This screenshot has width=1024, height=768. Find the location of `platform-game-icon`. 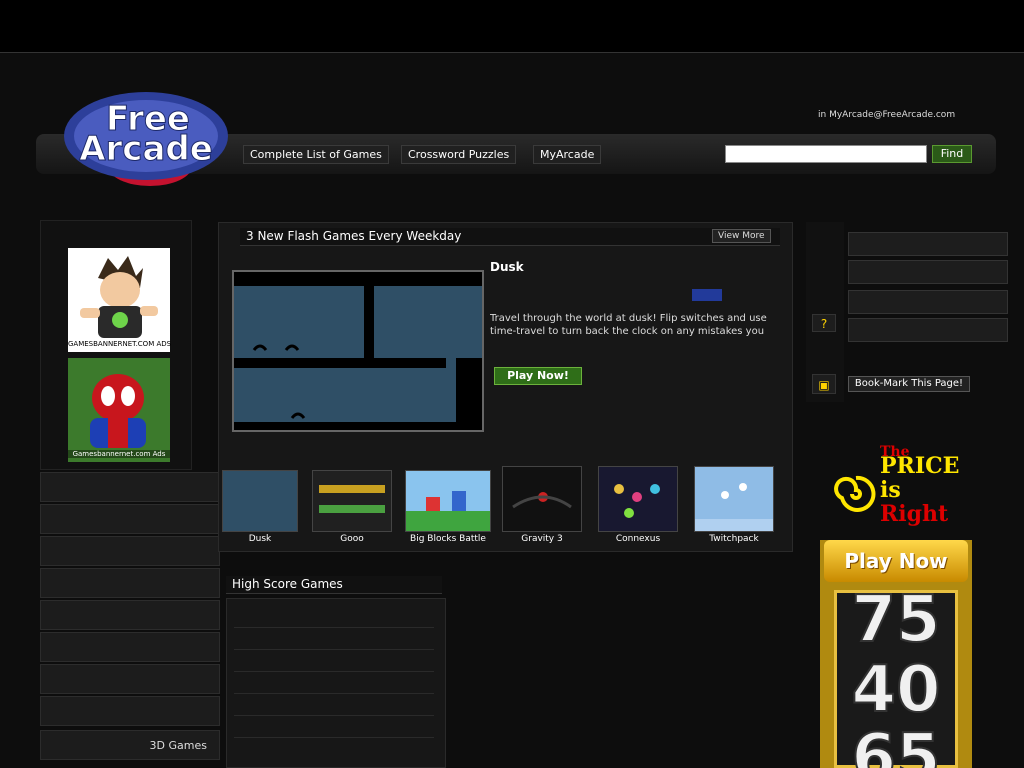

platform-game-icon is located at coordinates (352, 501).